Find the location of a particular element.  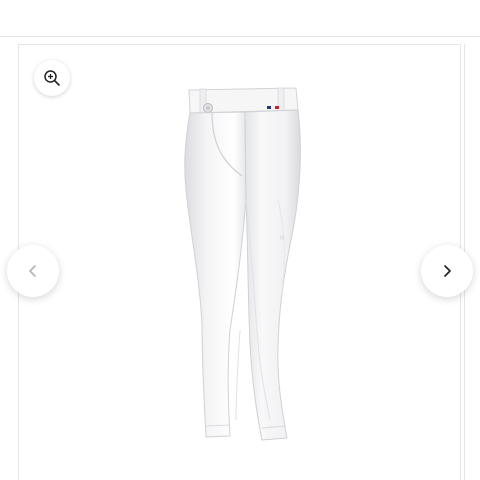

next-image-button is located at coordinates (447, 271).